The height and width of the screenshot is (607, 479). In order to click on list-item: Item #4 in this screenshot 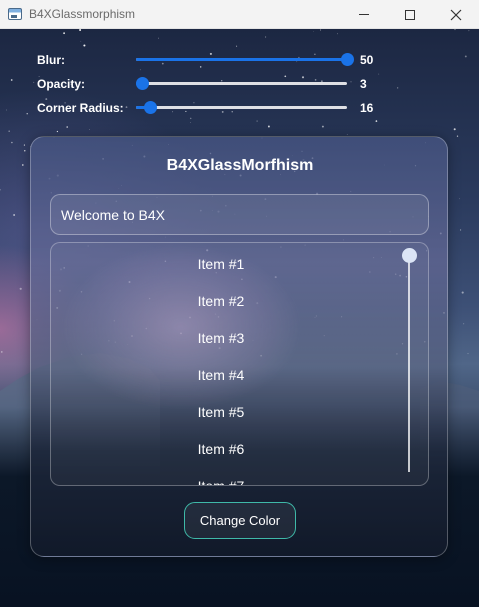, I will do `click(221, 375)`.